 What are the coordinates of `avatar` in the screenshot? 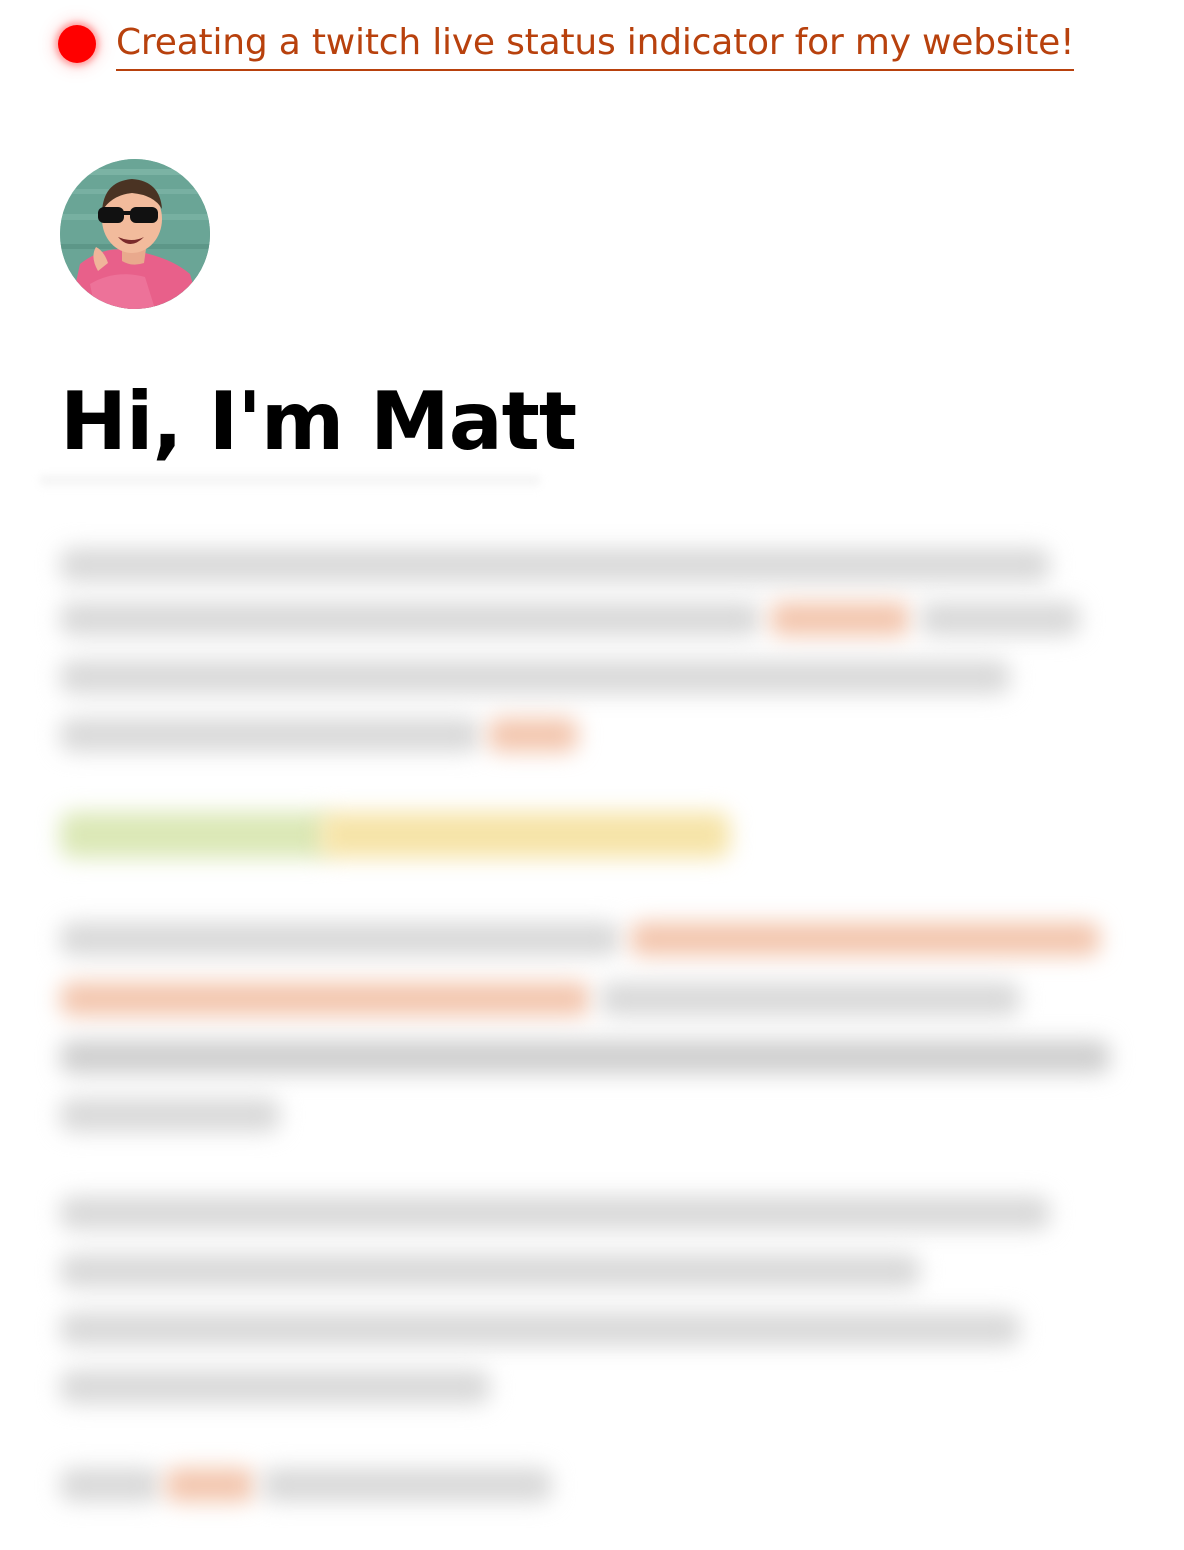 It's located at (135, 234).